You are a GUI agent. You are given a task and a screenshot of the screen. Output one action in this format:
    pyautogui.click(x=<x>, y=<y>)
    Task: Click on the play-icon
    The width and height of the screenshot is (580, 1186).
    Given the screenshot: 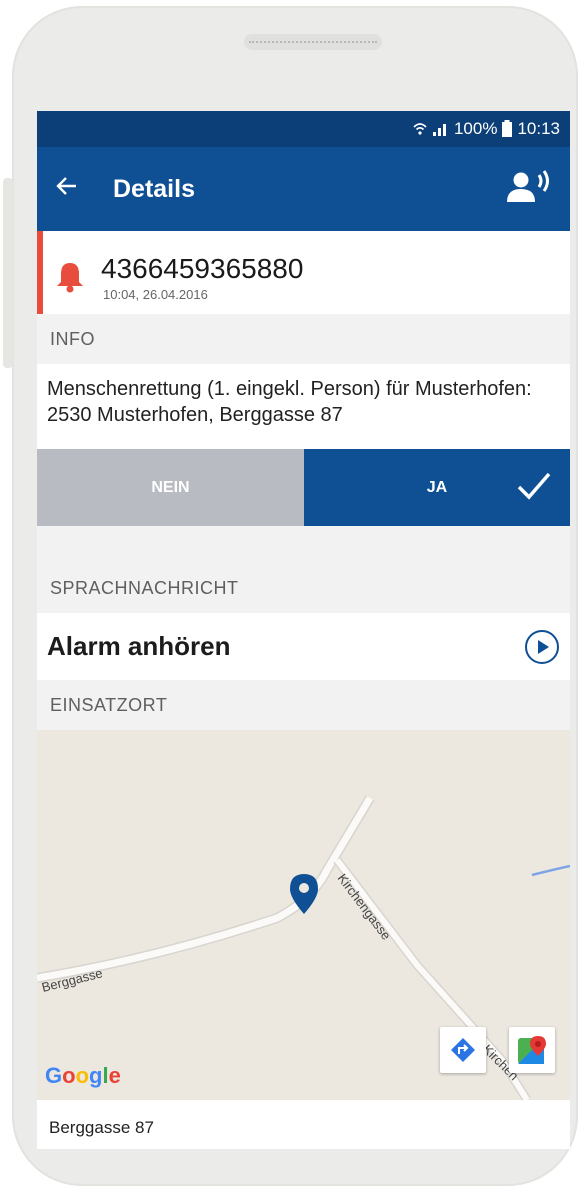 What is the action you would take?
    pyautogui.click(x=542, y=647)
    